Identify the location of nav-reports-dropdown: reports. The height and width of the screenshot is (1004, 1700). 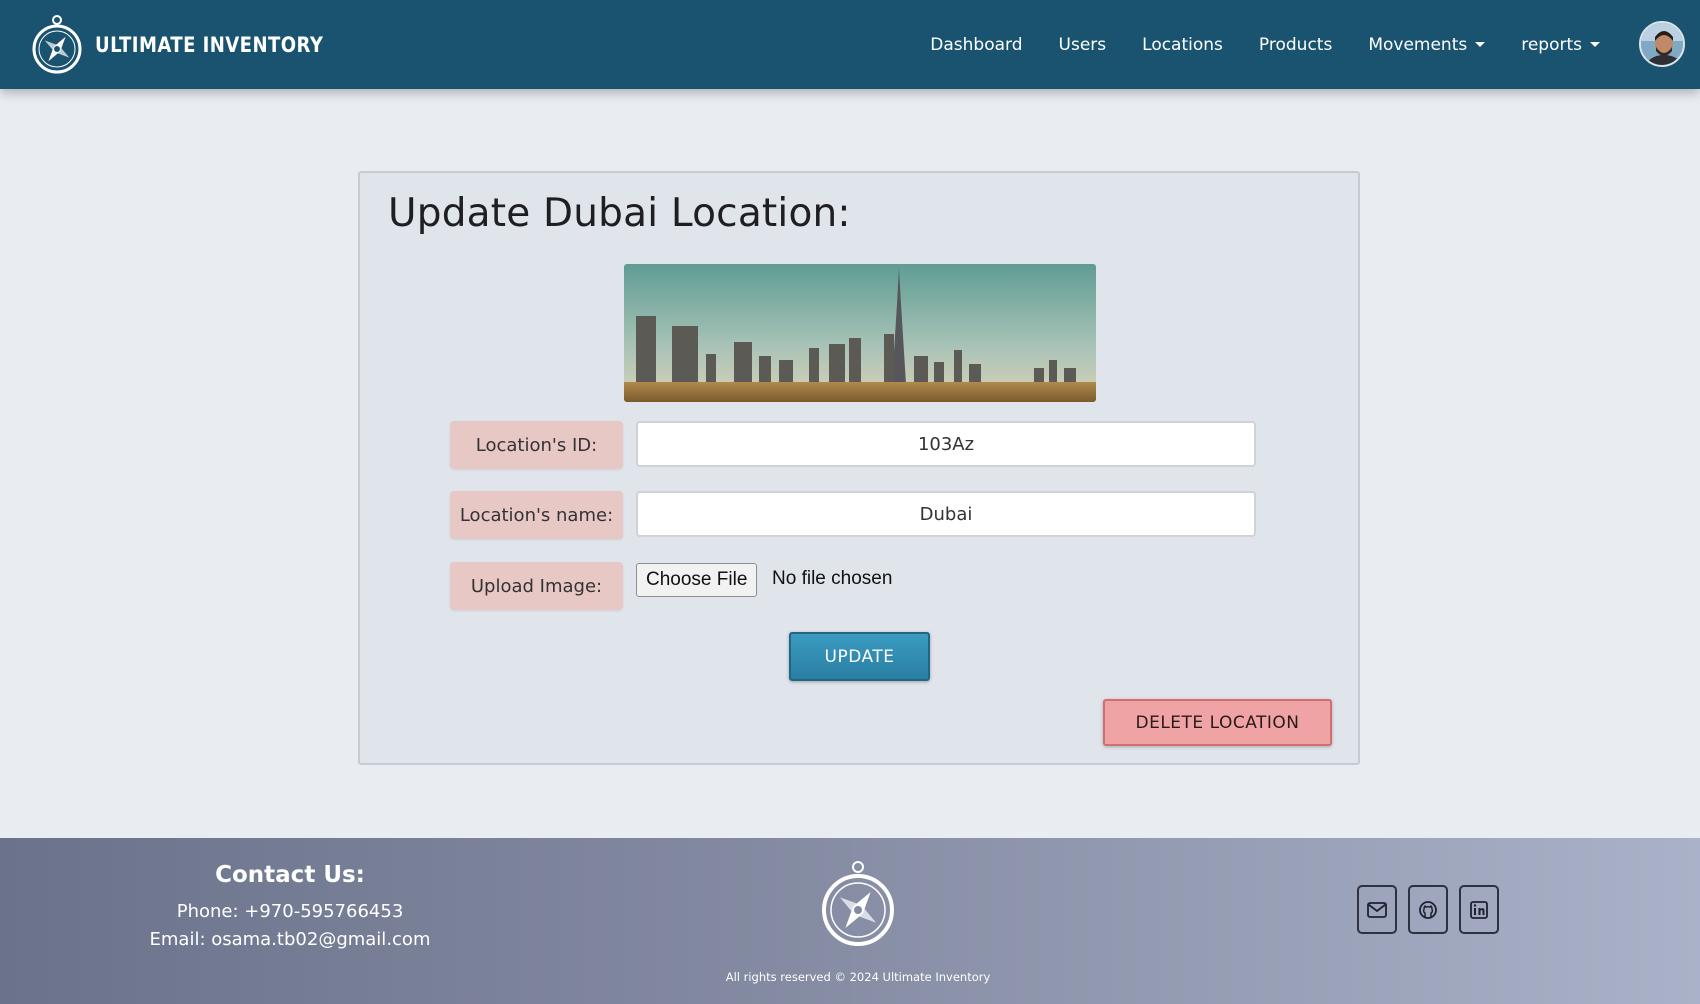
(1560, 45).